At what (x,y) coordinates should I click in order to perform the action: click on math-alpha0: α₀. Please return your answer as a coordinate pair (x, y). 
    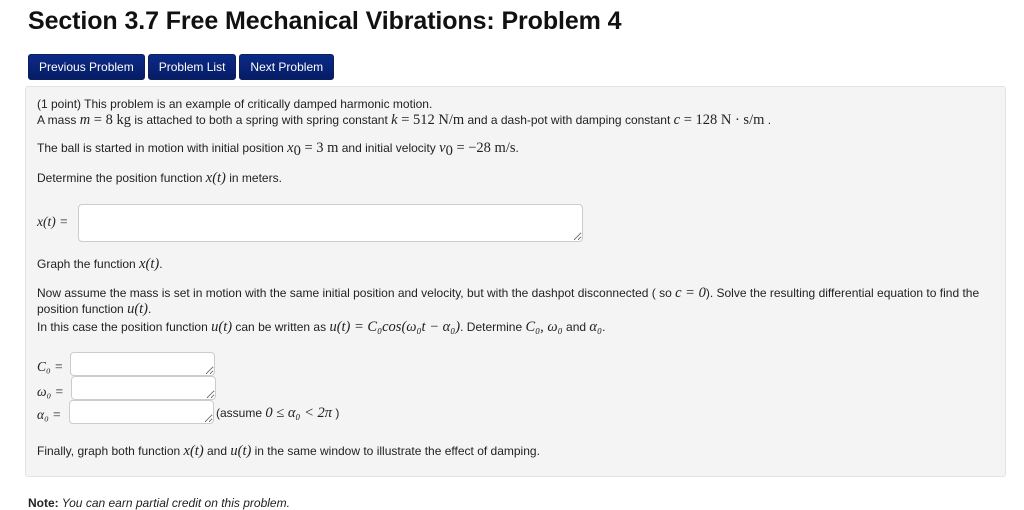
    Looking at the image, I should click on (596, 327).